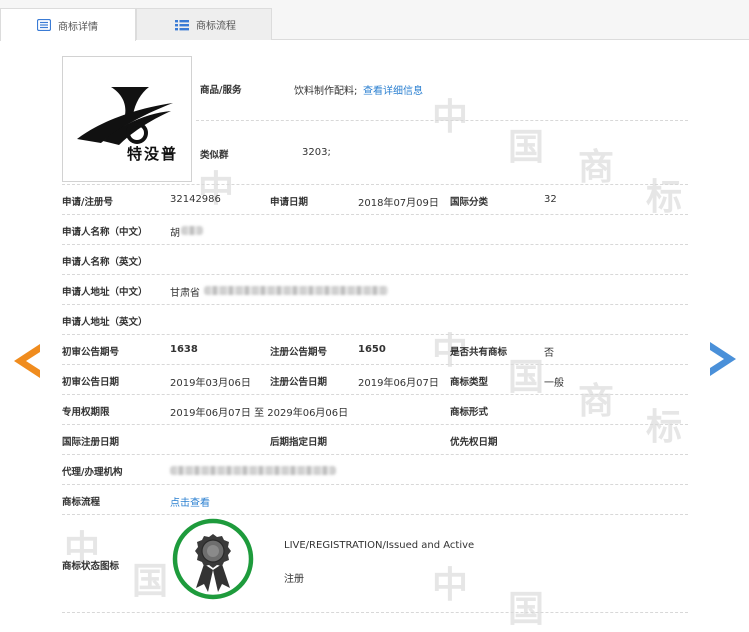 The image size is (749, 632). I want to click on registration-seal-icon, so click(213, 559).